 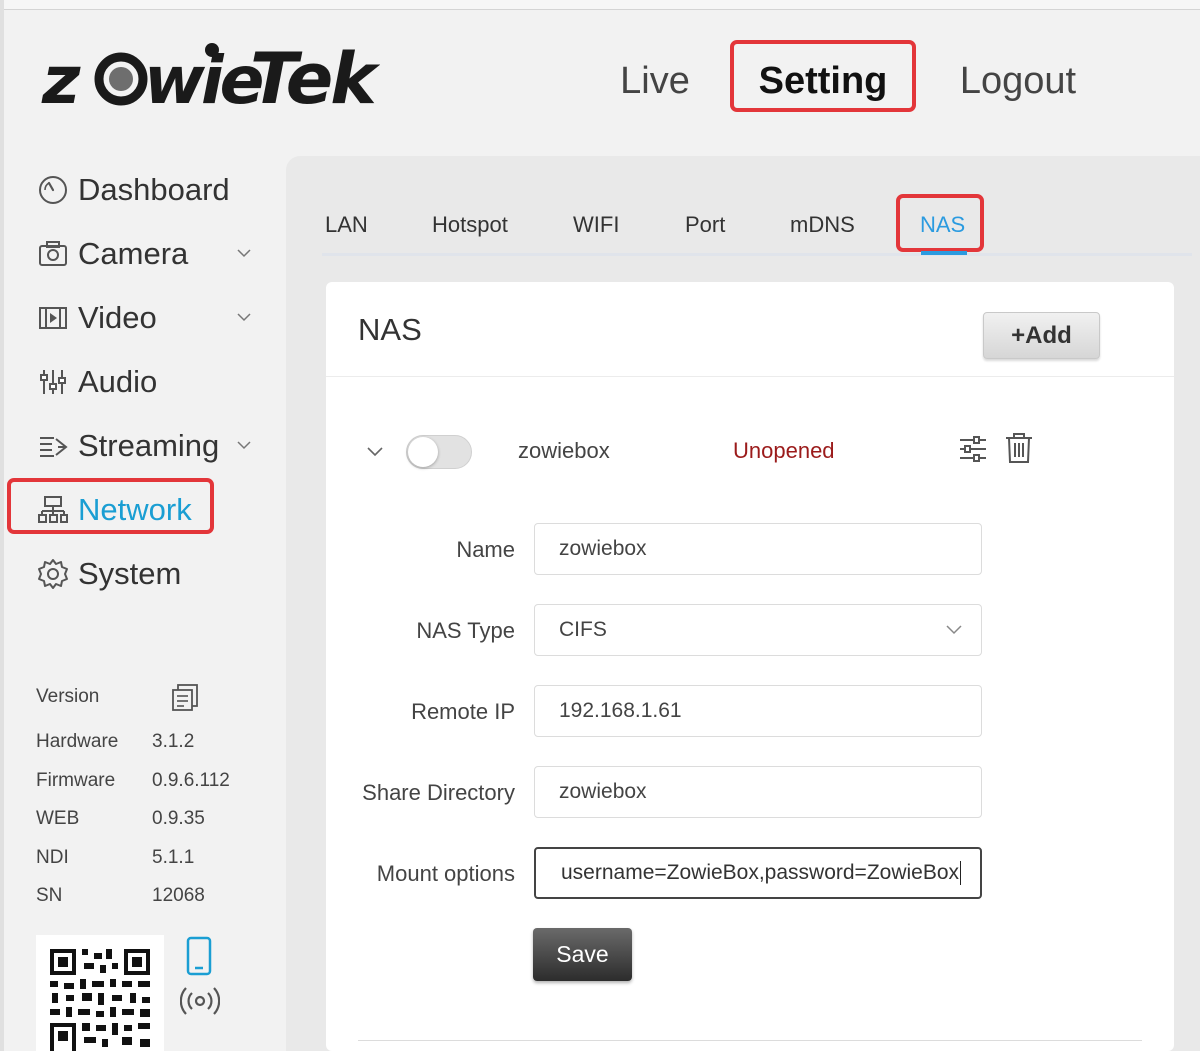 What do you see at coordinates (750, 1040) in the screenshot?
I see `card-bottom-divider` at bounding box center [750, 1040].